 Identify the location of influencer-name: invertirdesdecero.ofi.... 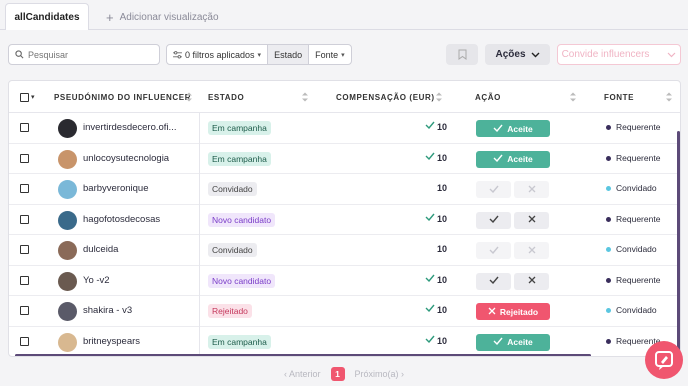
(129, 127).